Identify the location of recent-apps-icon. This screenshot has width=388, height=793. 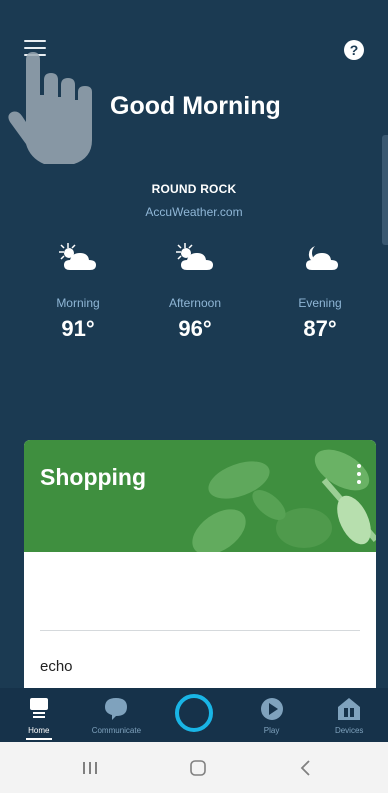
(90, 768).